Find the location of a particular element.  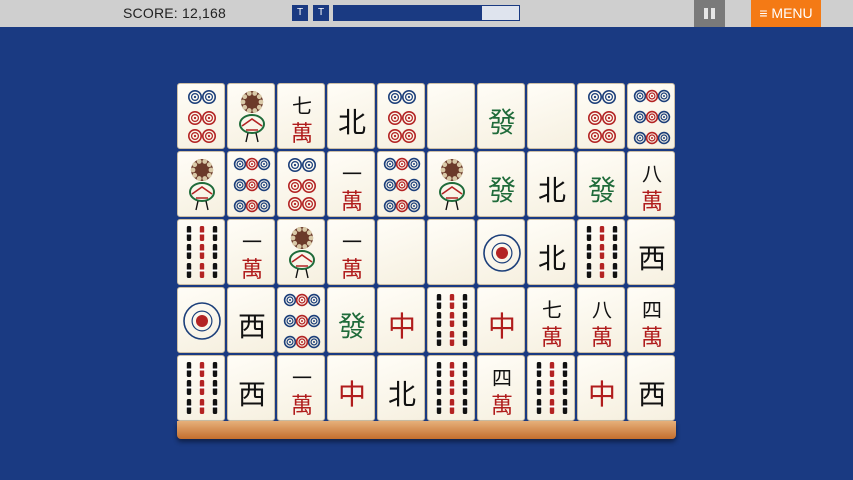

pause-icon is located at coordinates (706, 13).